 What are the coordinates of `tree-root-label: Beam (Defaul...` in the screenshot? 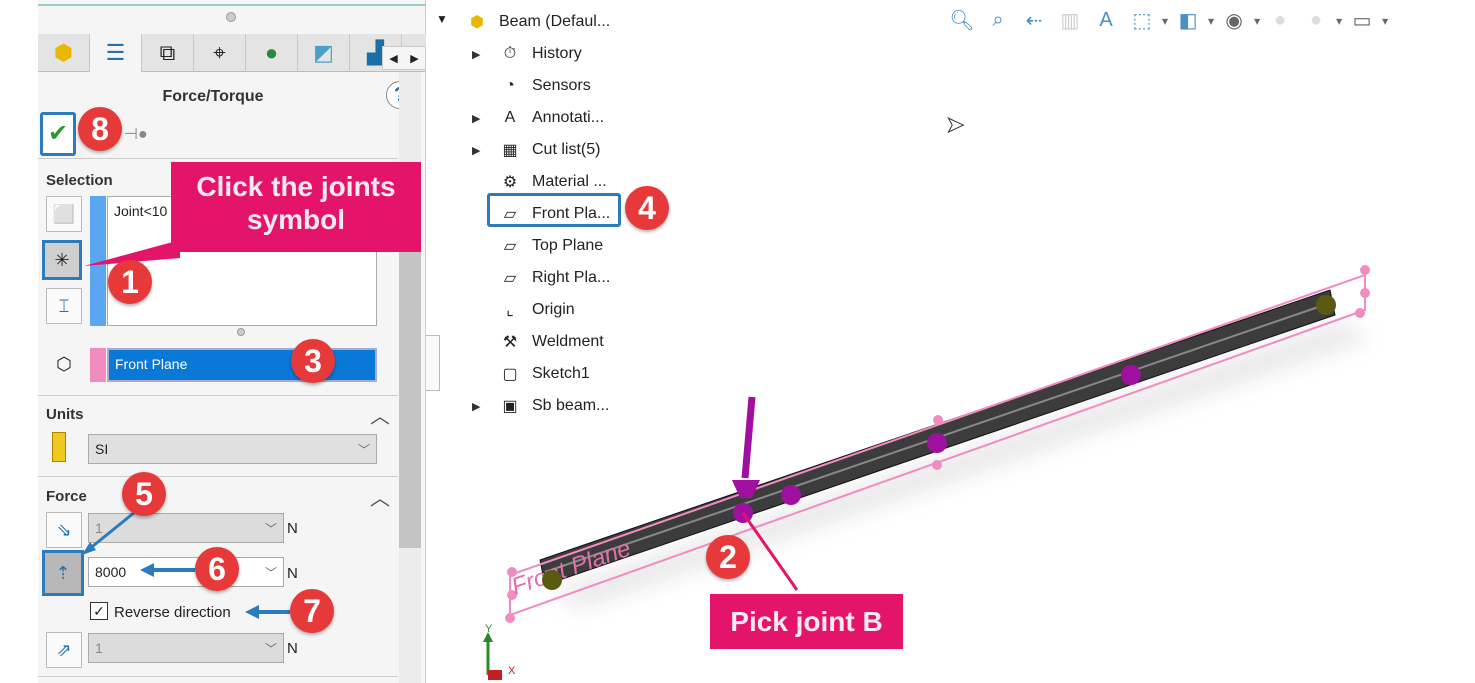 It's located at (555, 21).